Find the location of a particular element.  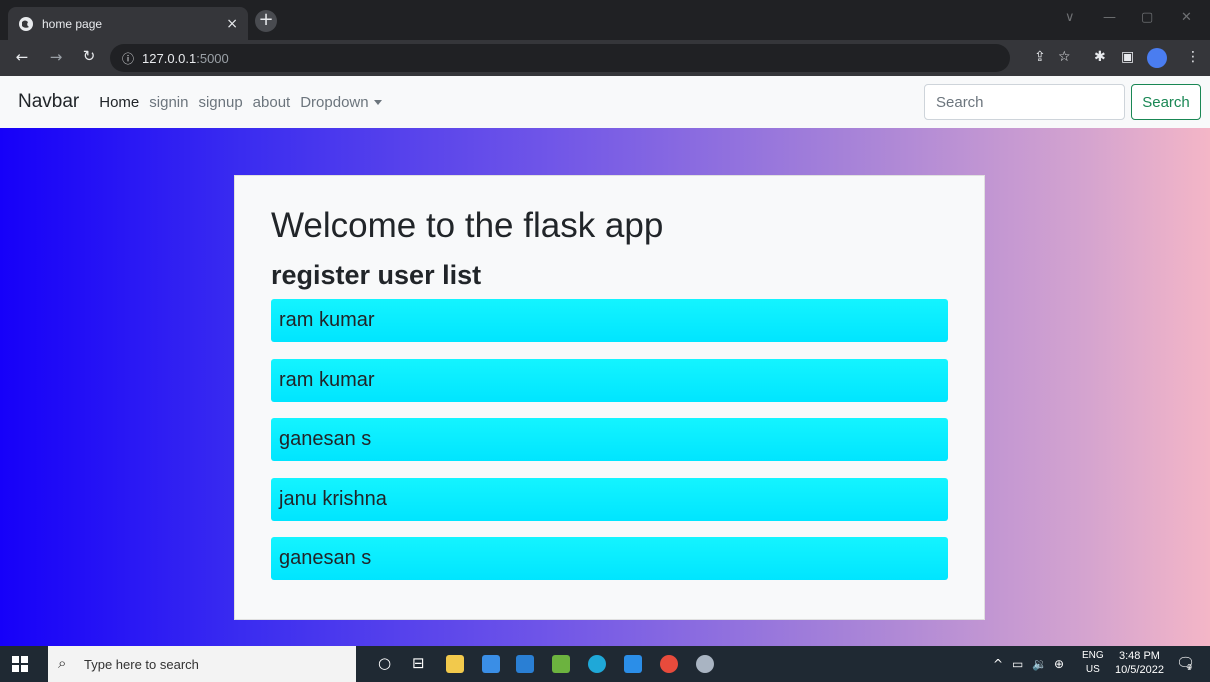

user-list-heading: register user list is located at coordinates (376, 275).